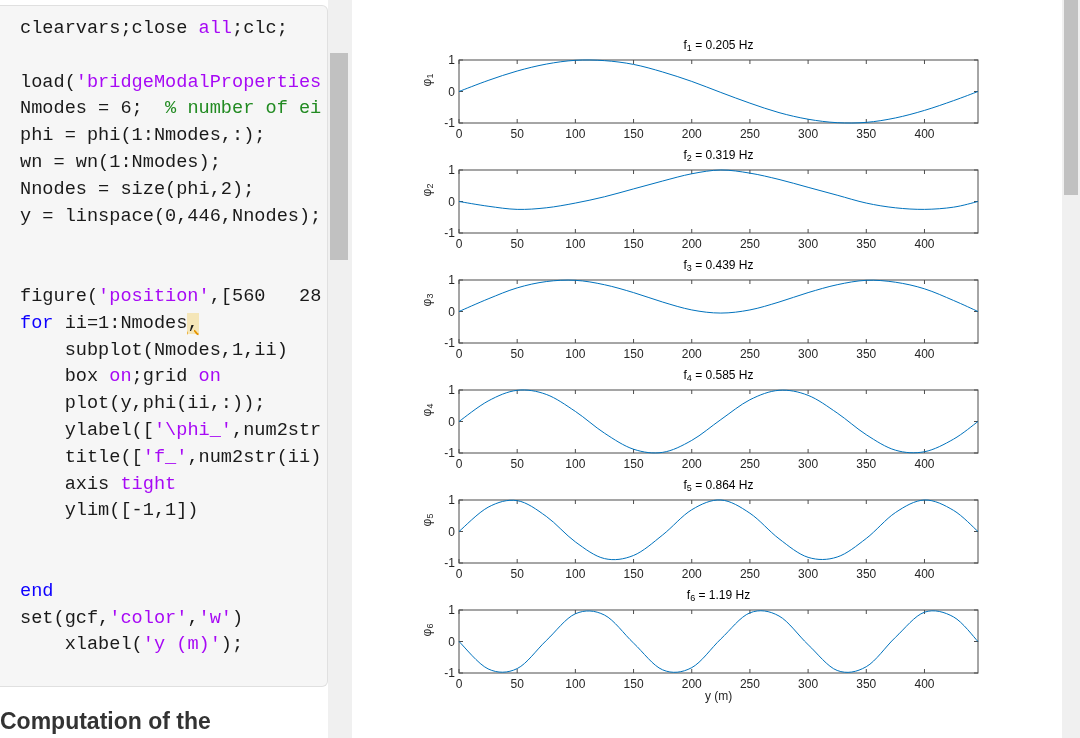  What do you see at coordinates (120, 484) in the screenshot?
I see `code-line: axis tight` at bounding box center [120, 484].